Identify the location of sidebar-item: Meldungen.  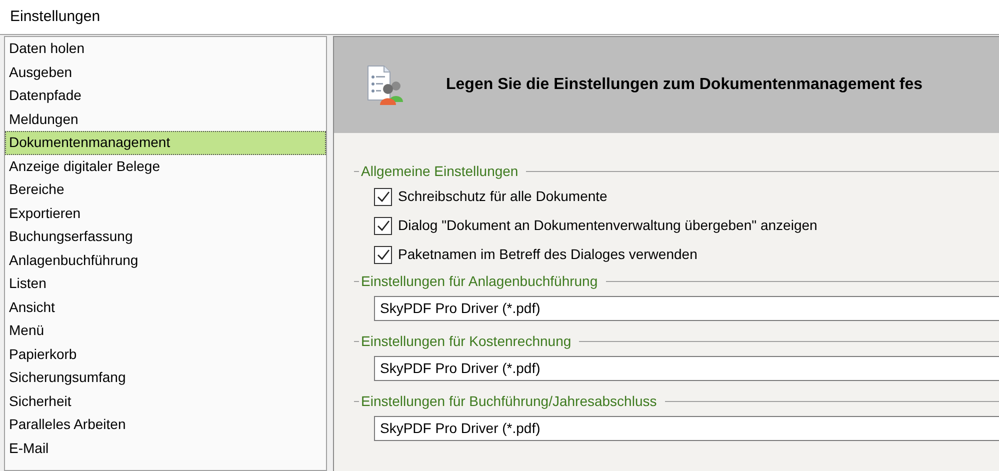
(165, 119).